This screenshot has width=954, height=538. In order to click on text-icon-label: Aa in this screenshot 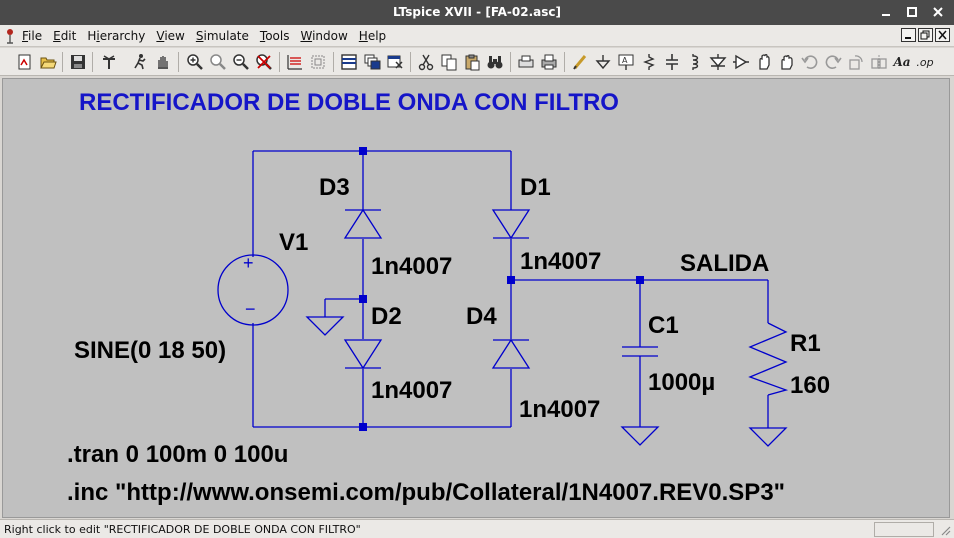, I will do `click(902, 62)`.